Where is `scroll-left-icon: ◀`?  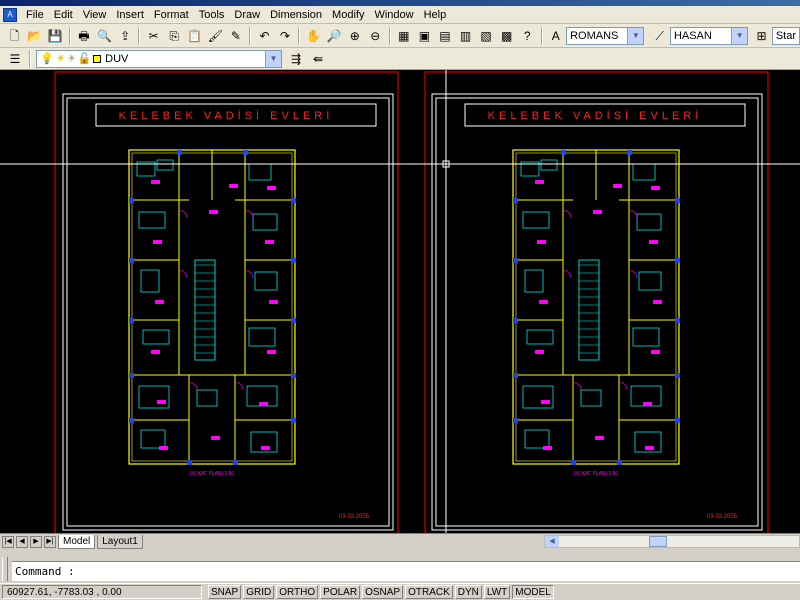
scroll-left-icon: ◀ is located at coordinates (552, 541).